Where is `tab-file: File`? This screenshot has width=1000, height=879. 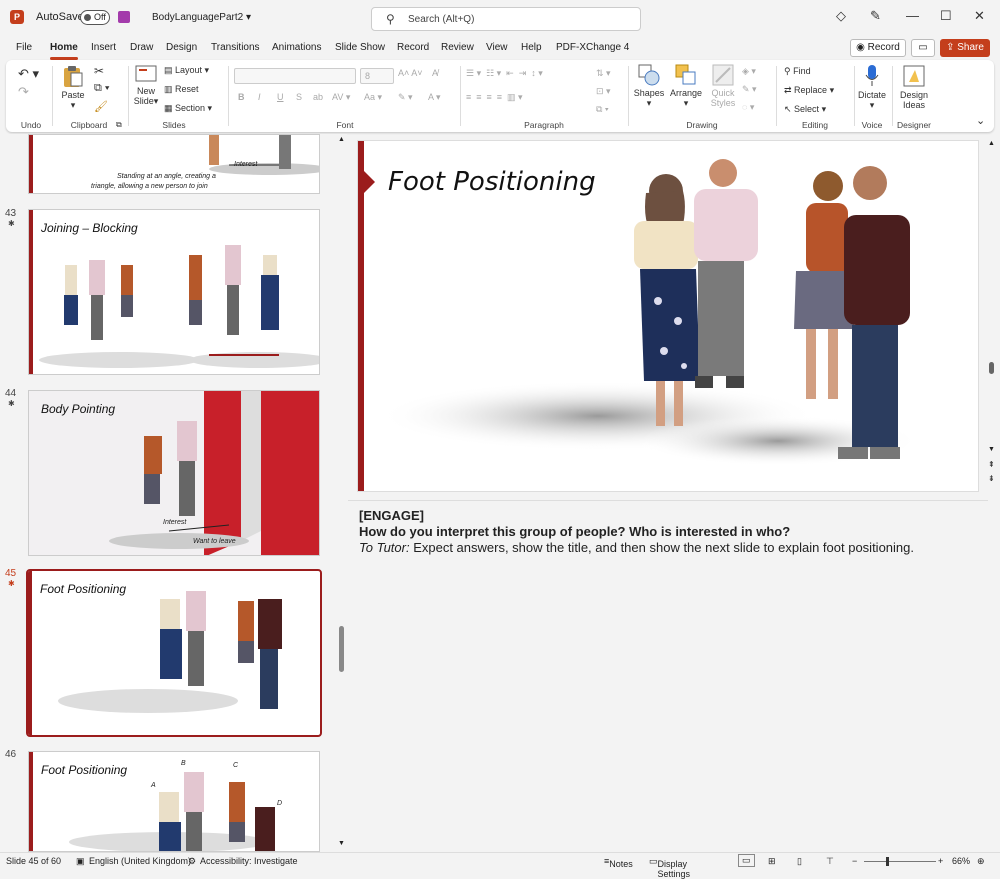 tab-file: File is located at coordinates (24, 47).